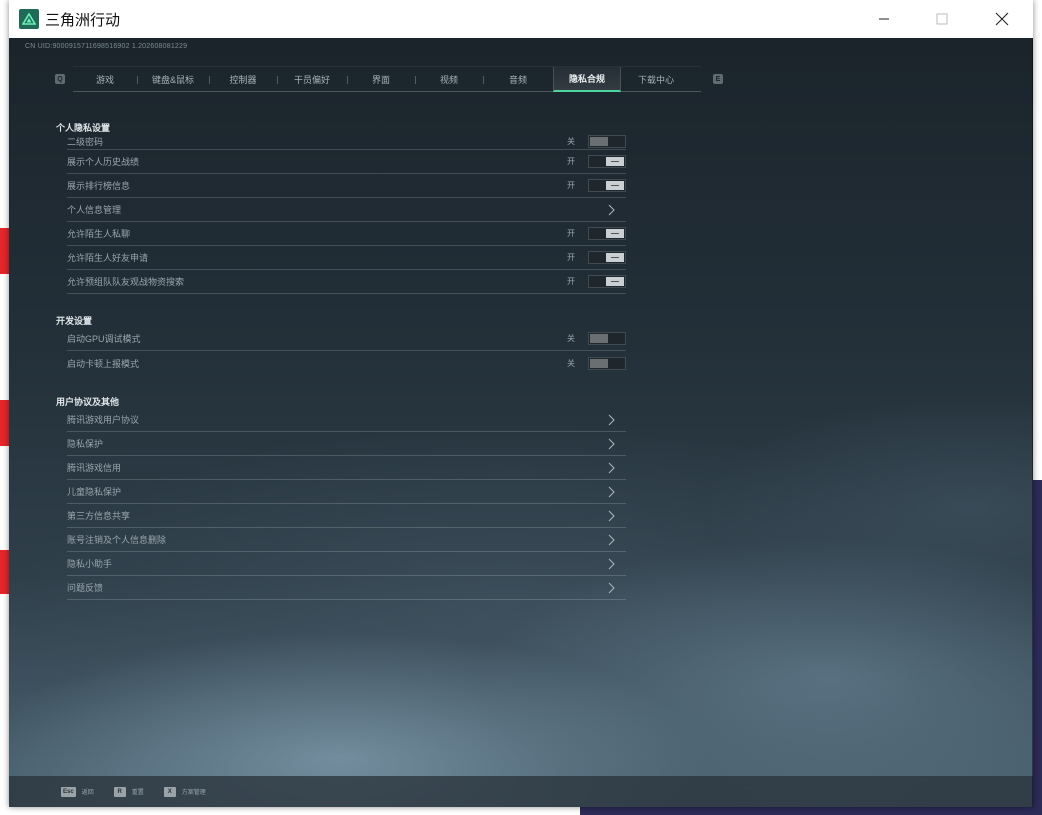 Image resolution: width=1042 pixels, height=815 pixels. Describe the element at coordinates (90, 564) in the screenshot. I see `link-label: 隐私小助手` at that location.